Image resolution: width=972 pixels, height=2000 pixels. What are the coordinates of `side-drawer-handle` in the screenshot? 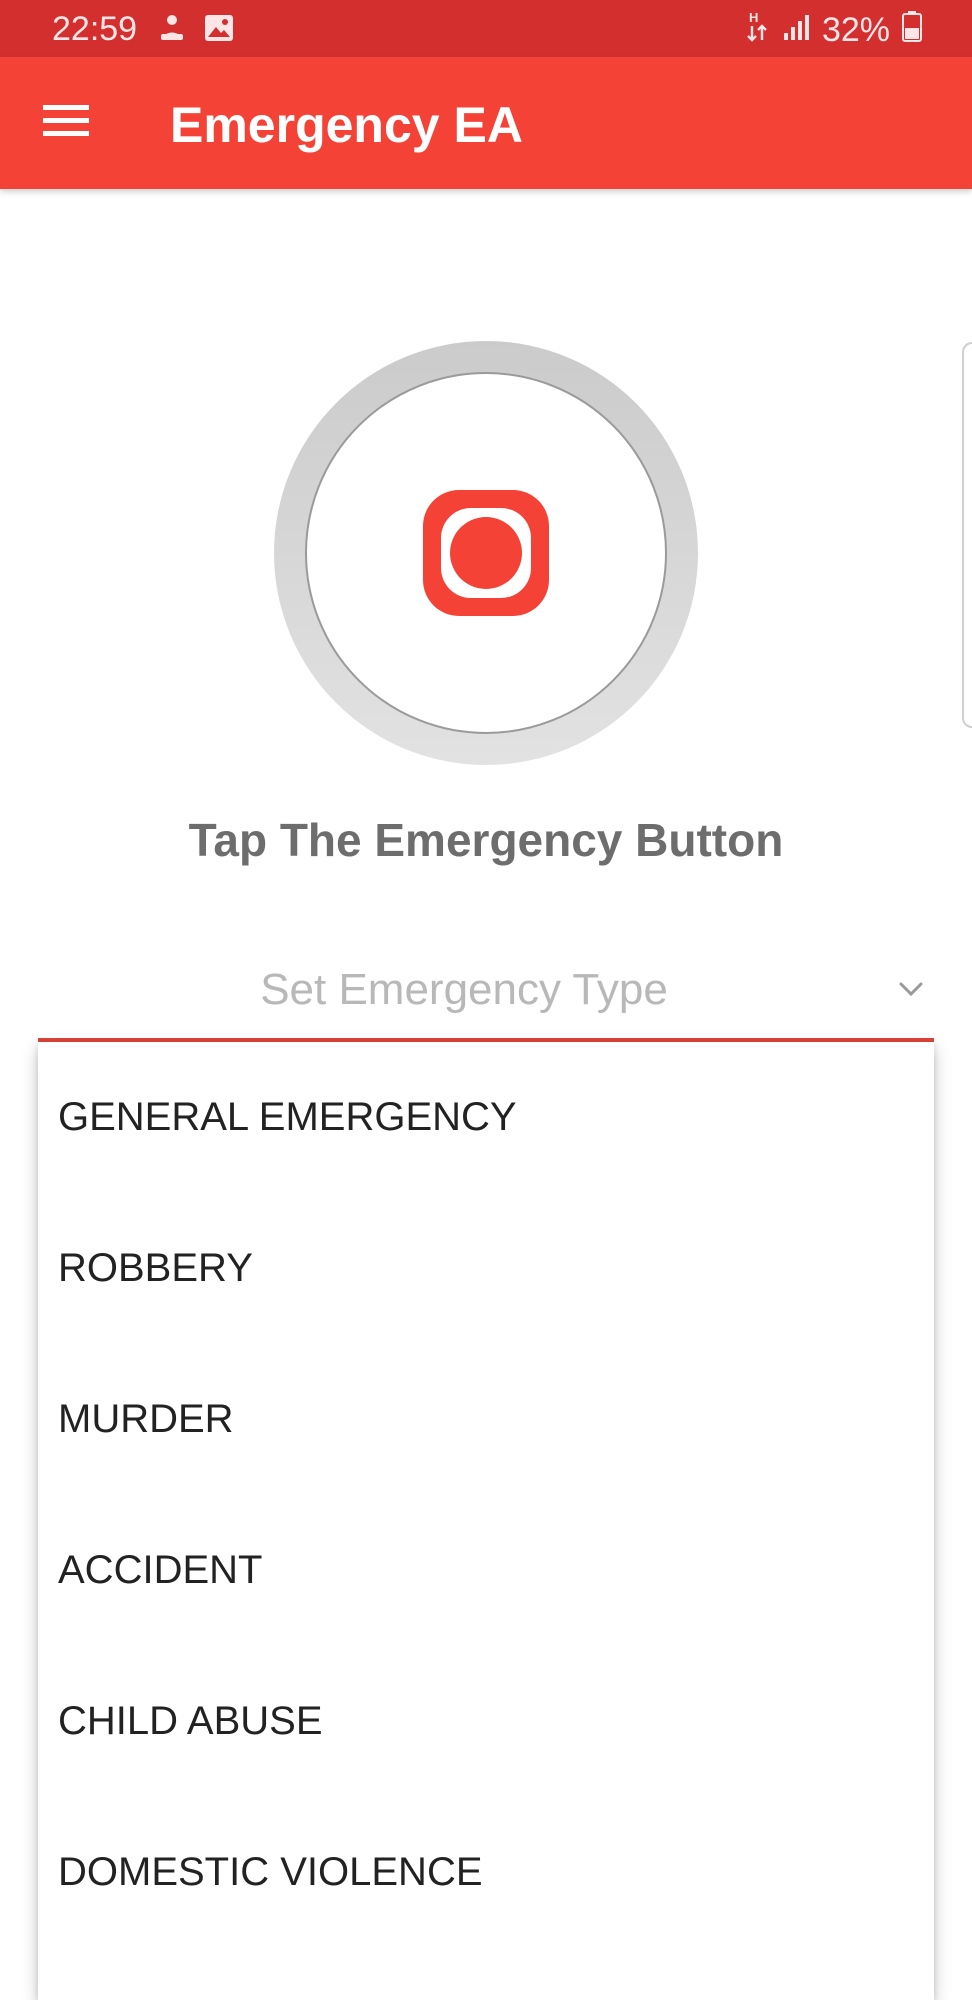 It's located at (967, 535).